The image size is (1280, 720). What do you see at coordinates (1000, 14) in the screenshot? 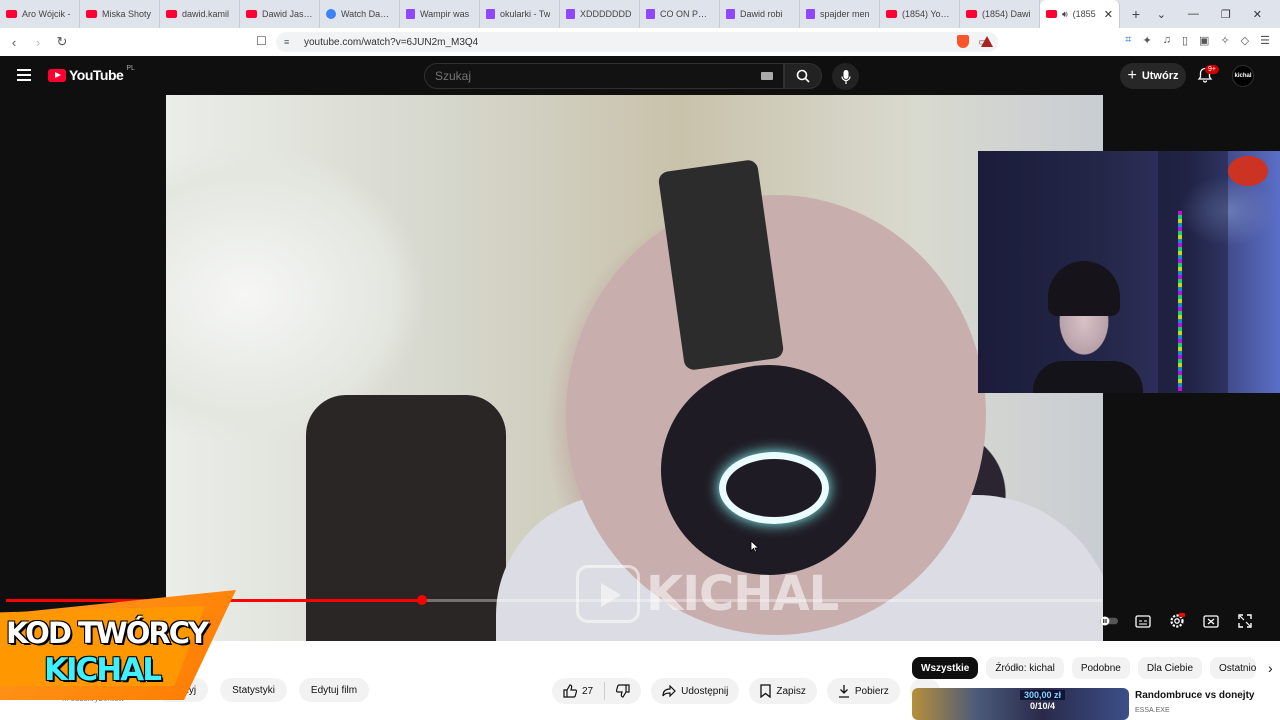
I see `browser-tab: (1854) Dawi` at bounding box center [1000, 14].